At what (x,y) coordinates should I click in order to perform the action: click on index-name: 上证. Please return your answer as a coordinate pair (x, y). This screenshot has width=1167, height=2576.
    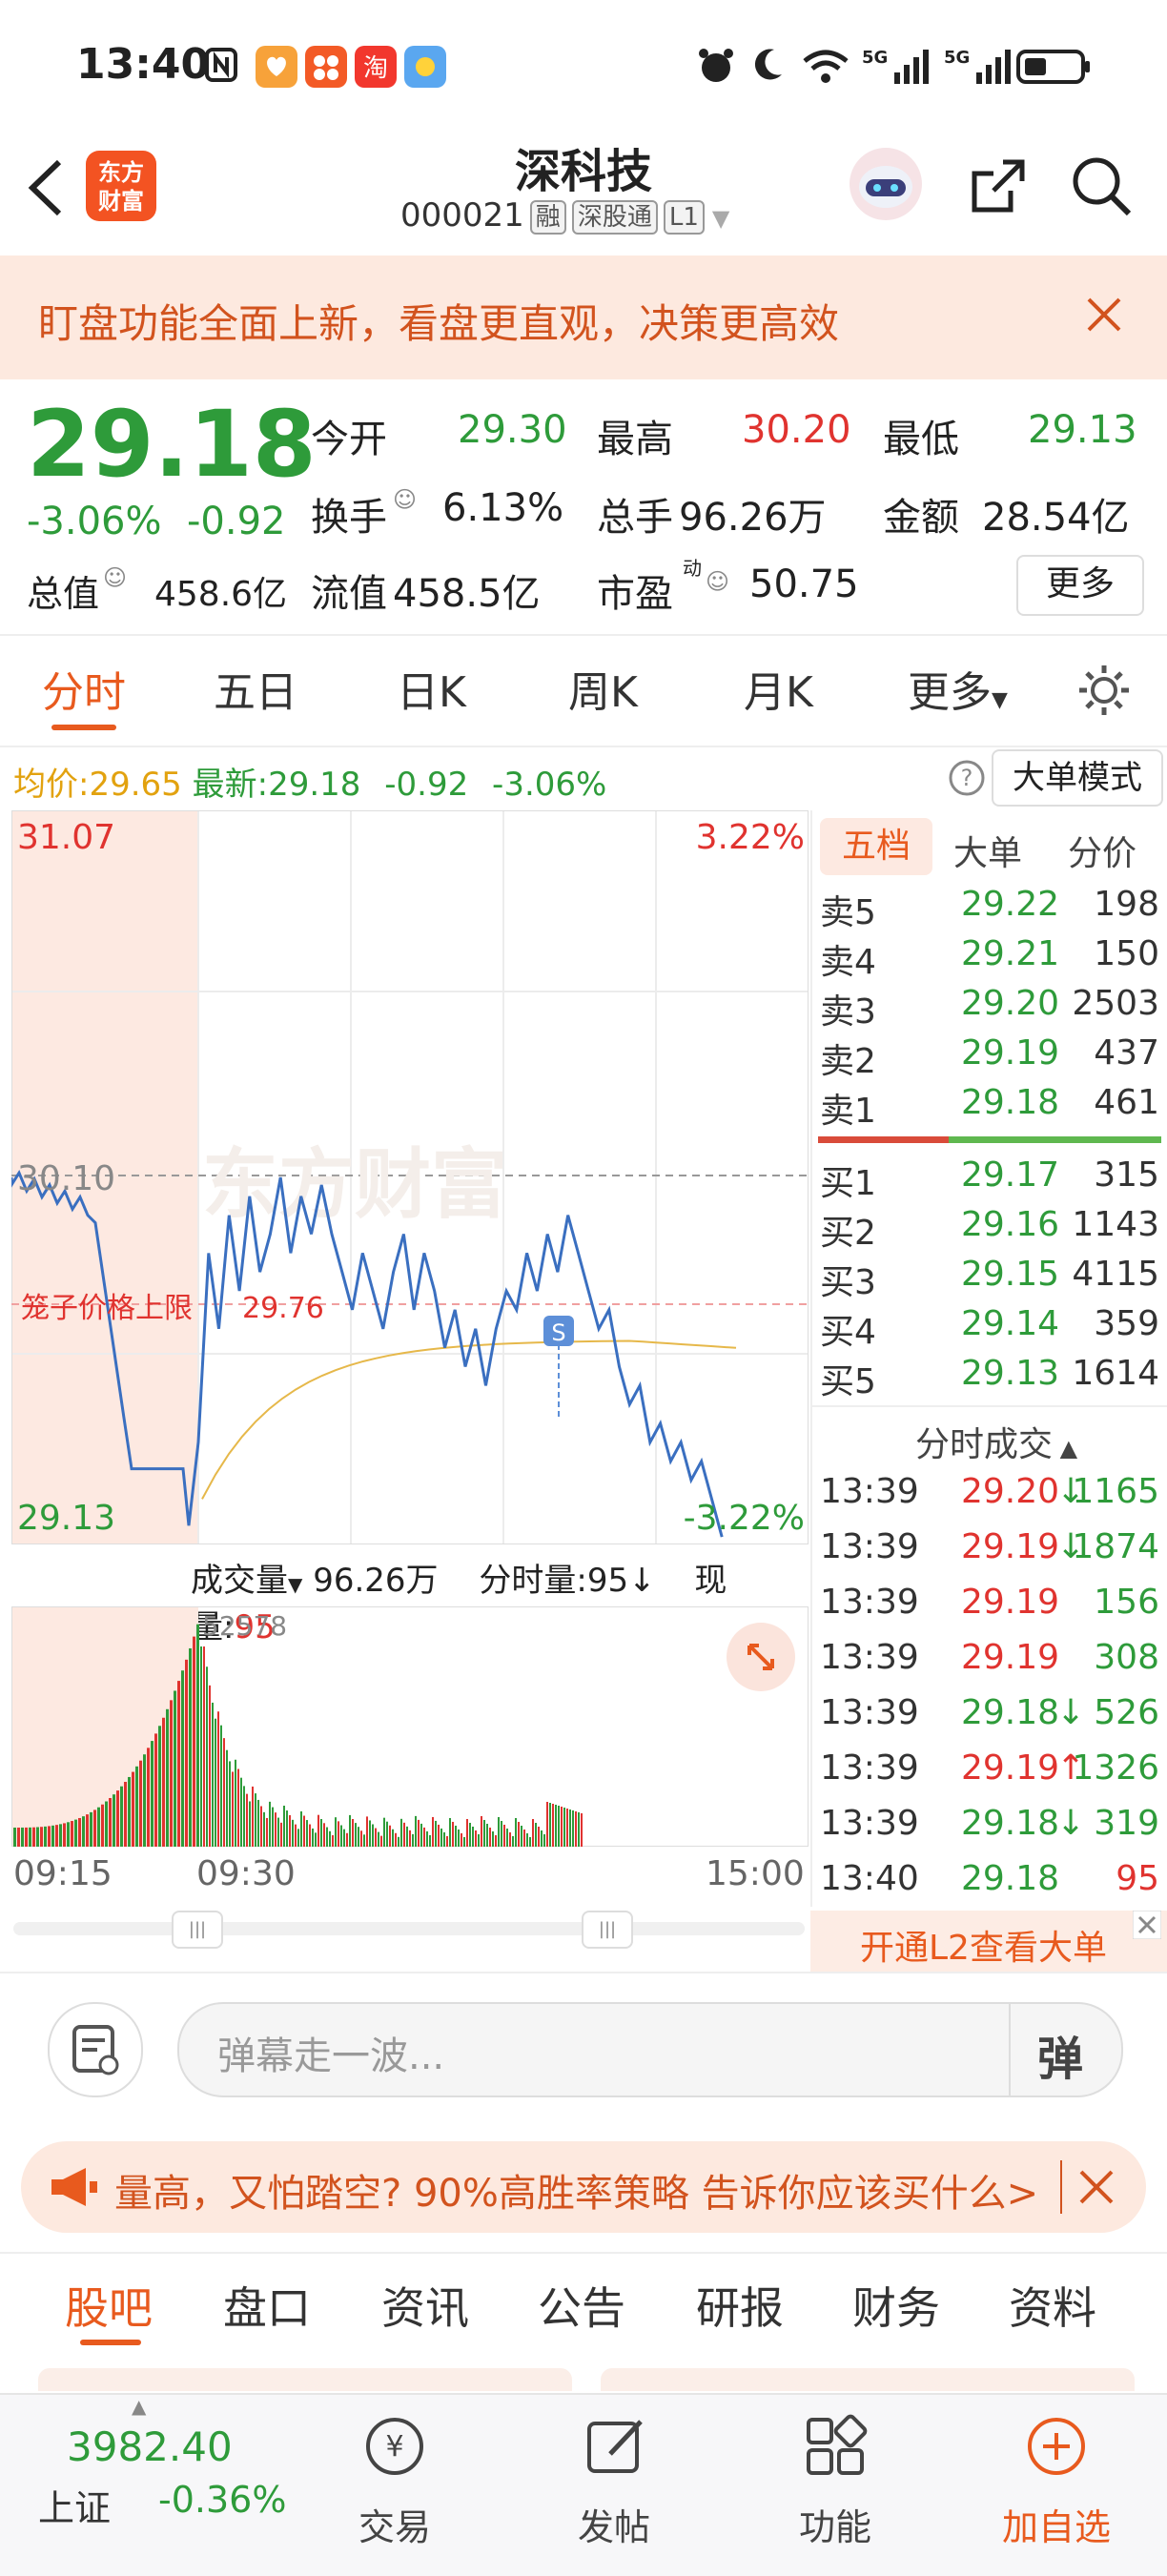
    Looking at the image, I should click on (75, 2508).